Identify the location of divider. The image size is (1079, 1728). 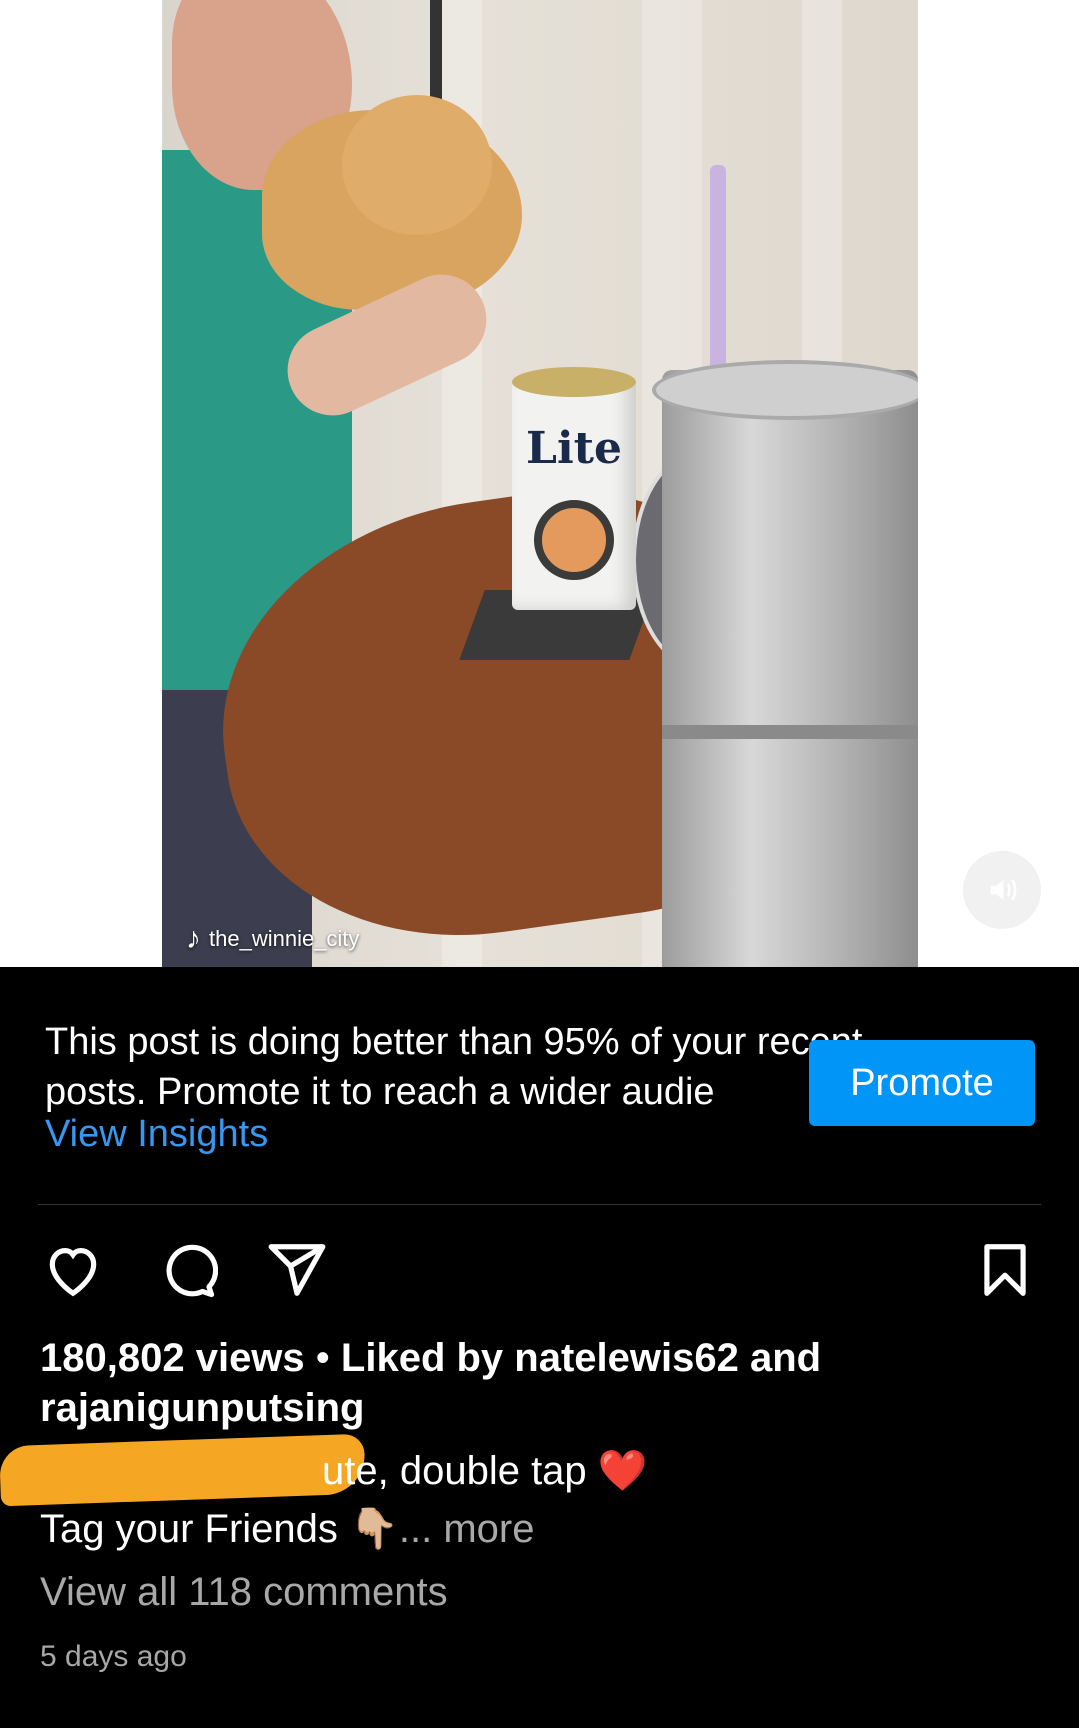
(539, 1204).